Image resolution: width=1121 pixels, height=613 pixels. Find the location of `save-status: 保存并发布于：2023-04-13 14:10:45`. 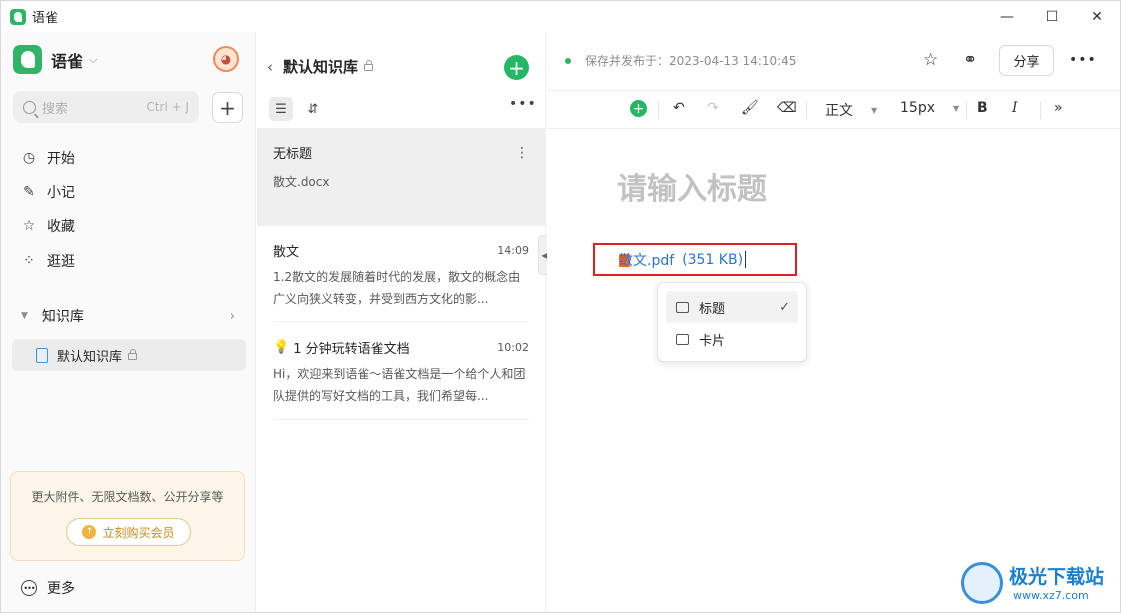

save-status: 保存并发布于：2023-04-13 14:10:45 is located at coordinates (680, 60).